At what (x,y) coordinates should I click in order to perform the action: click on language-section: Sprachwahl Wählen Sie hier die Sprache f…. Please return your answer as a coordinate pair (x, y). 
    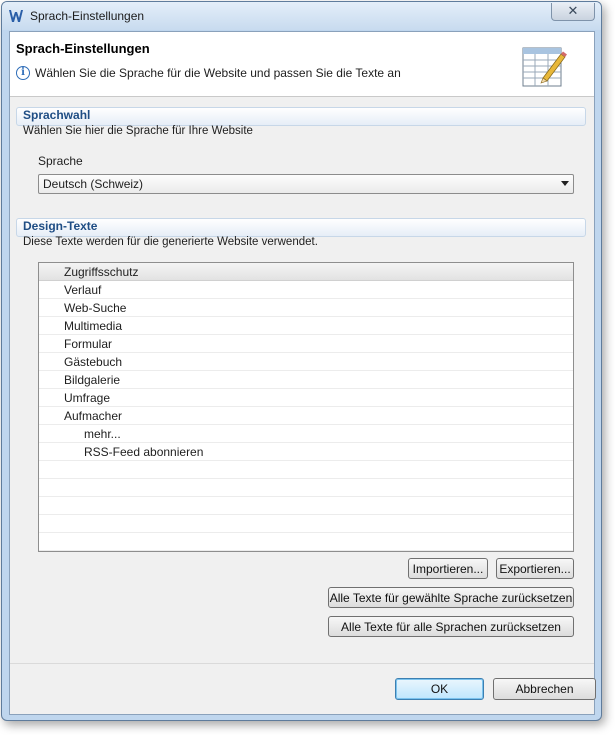
    Looking at the image, I should click on (301, 127).